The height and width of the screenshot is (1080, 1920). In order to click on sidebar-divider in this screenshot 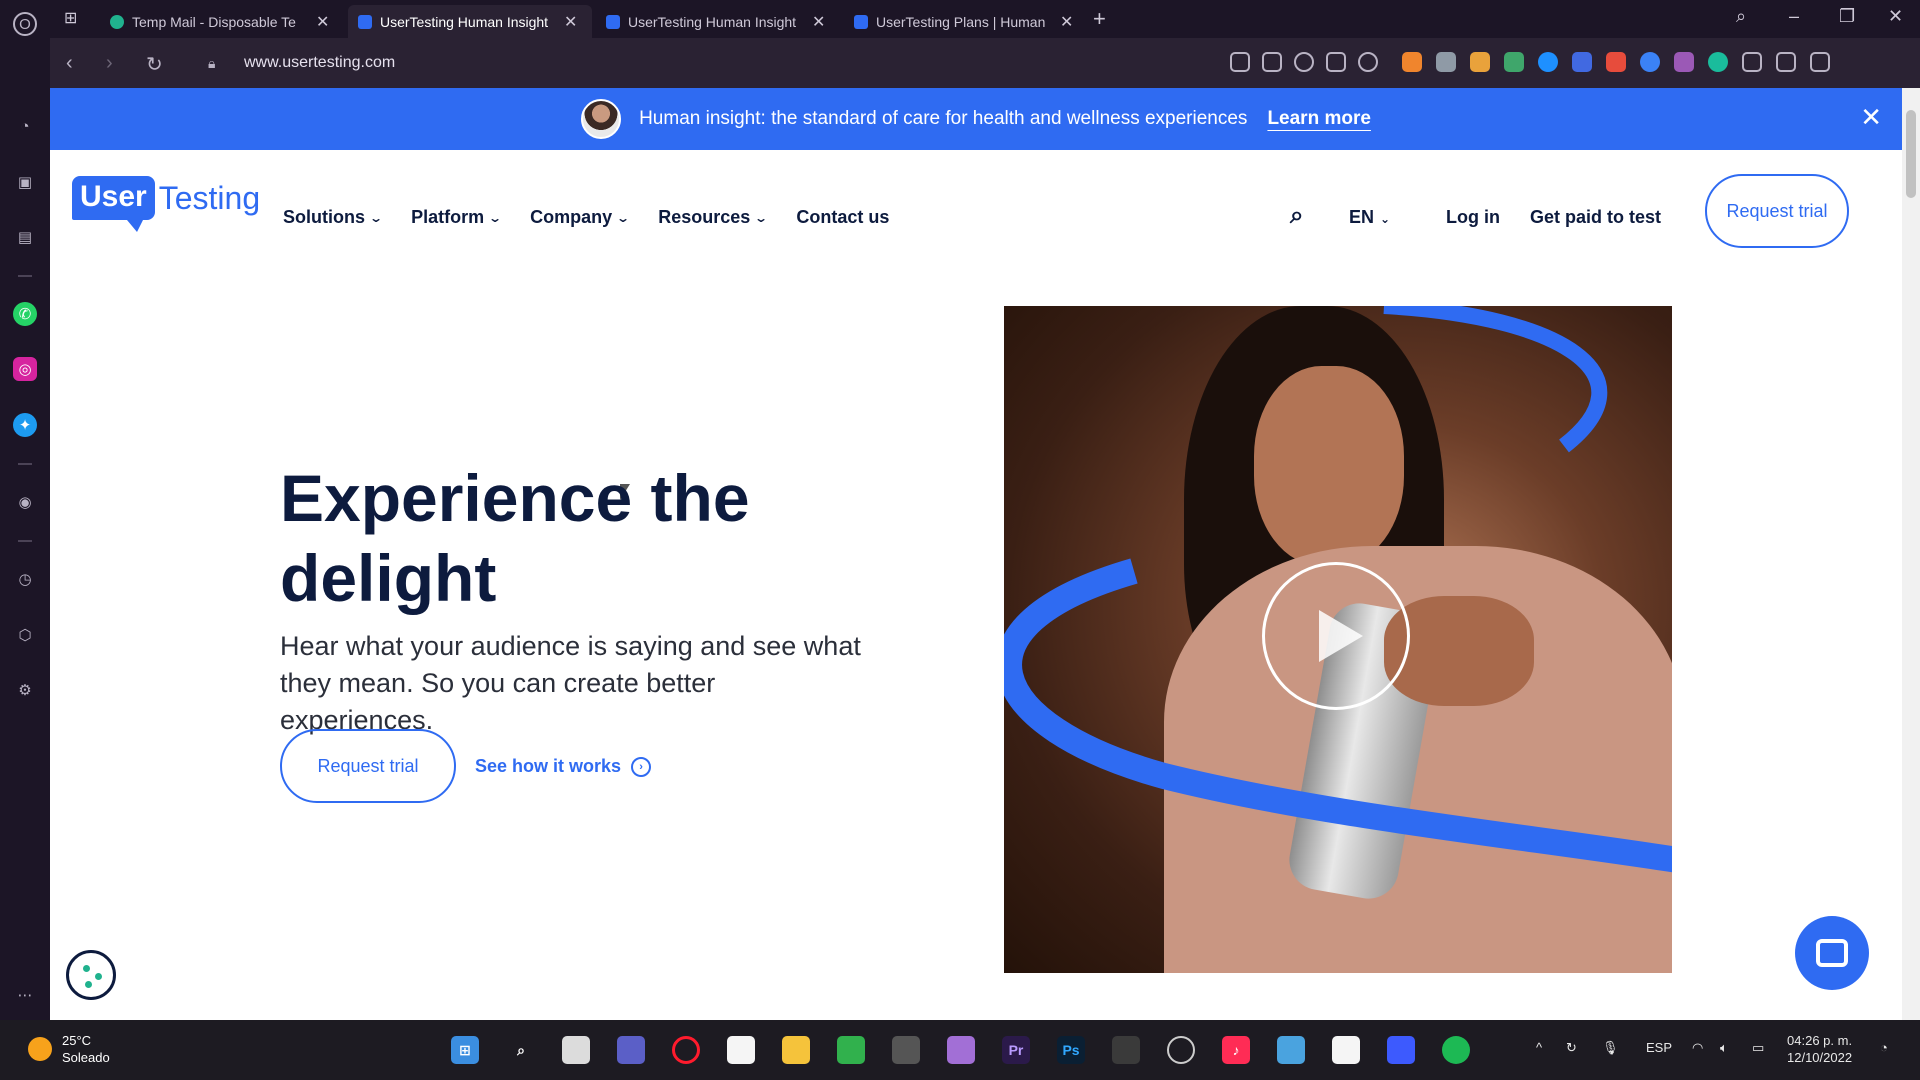, I will do `click(25, 541)`.